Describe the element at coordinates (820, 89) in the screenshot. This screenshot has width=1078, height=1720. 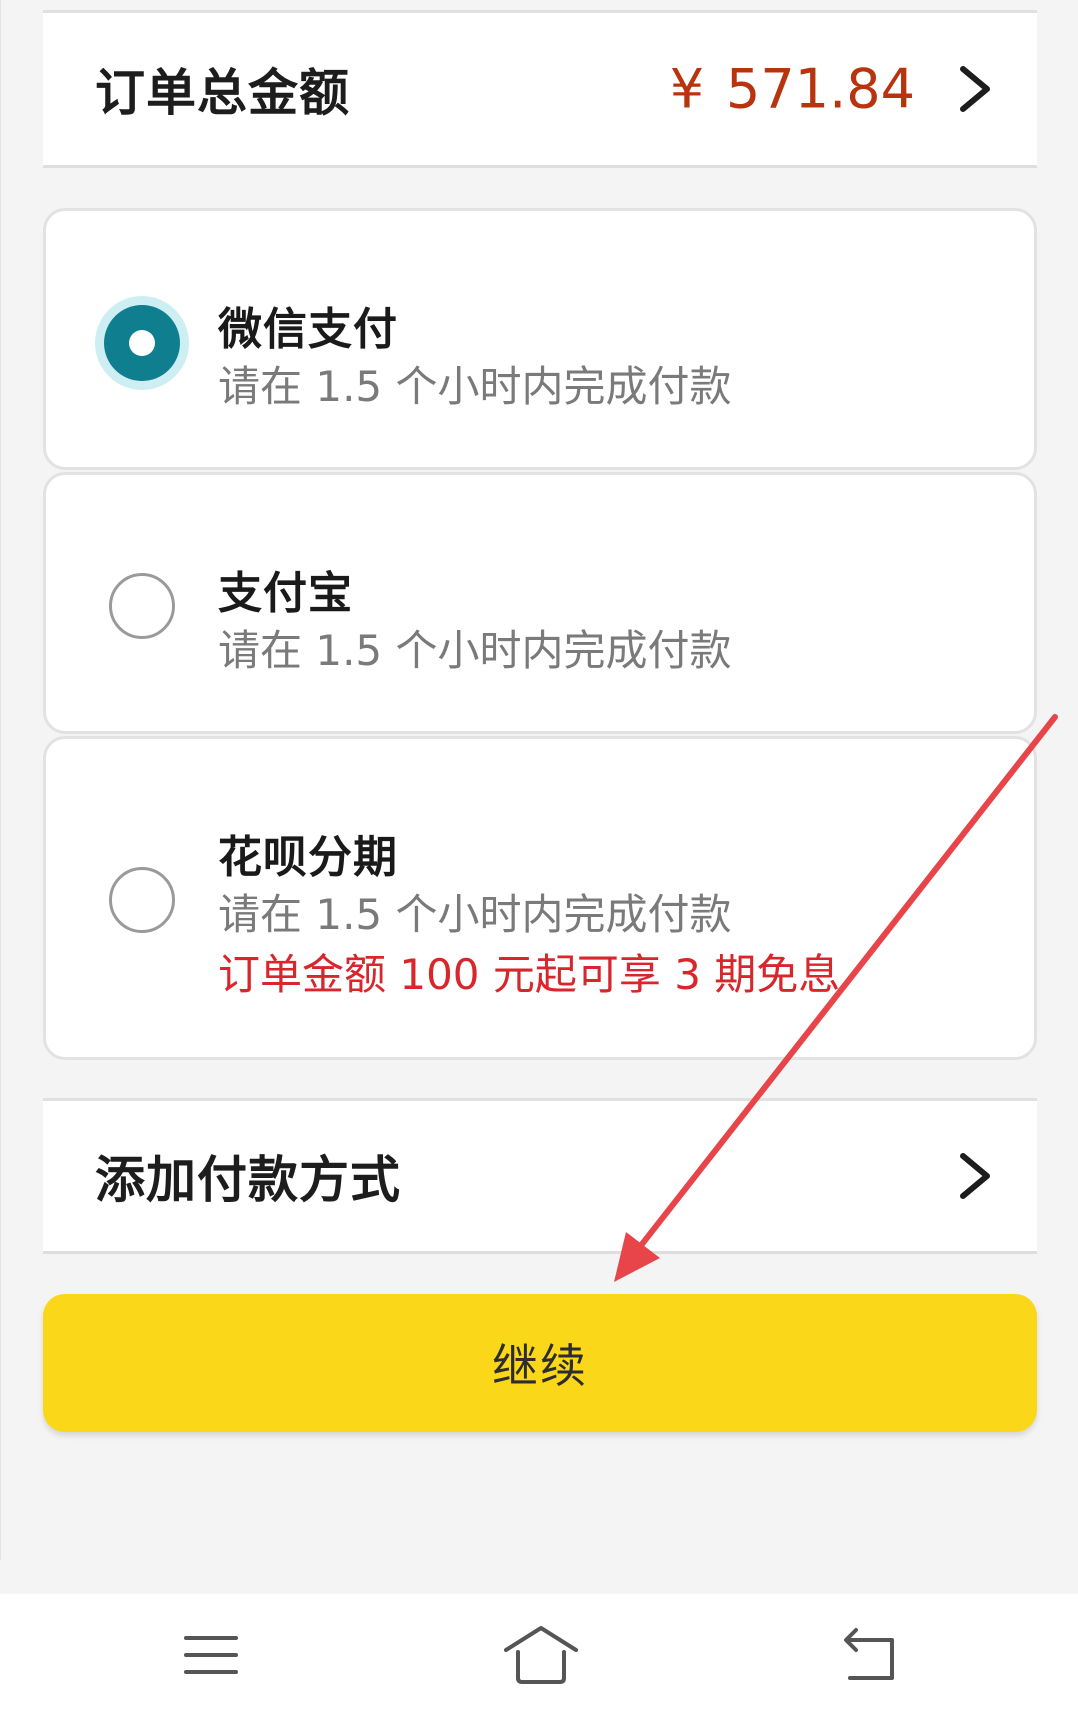
I see `total-amount-value: 571.84` at that location.